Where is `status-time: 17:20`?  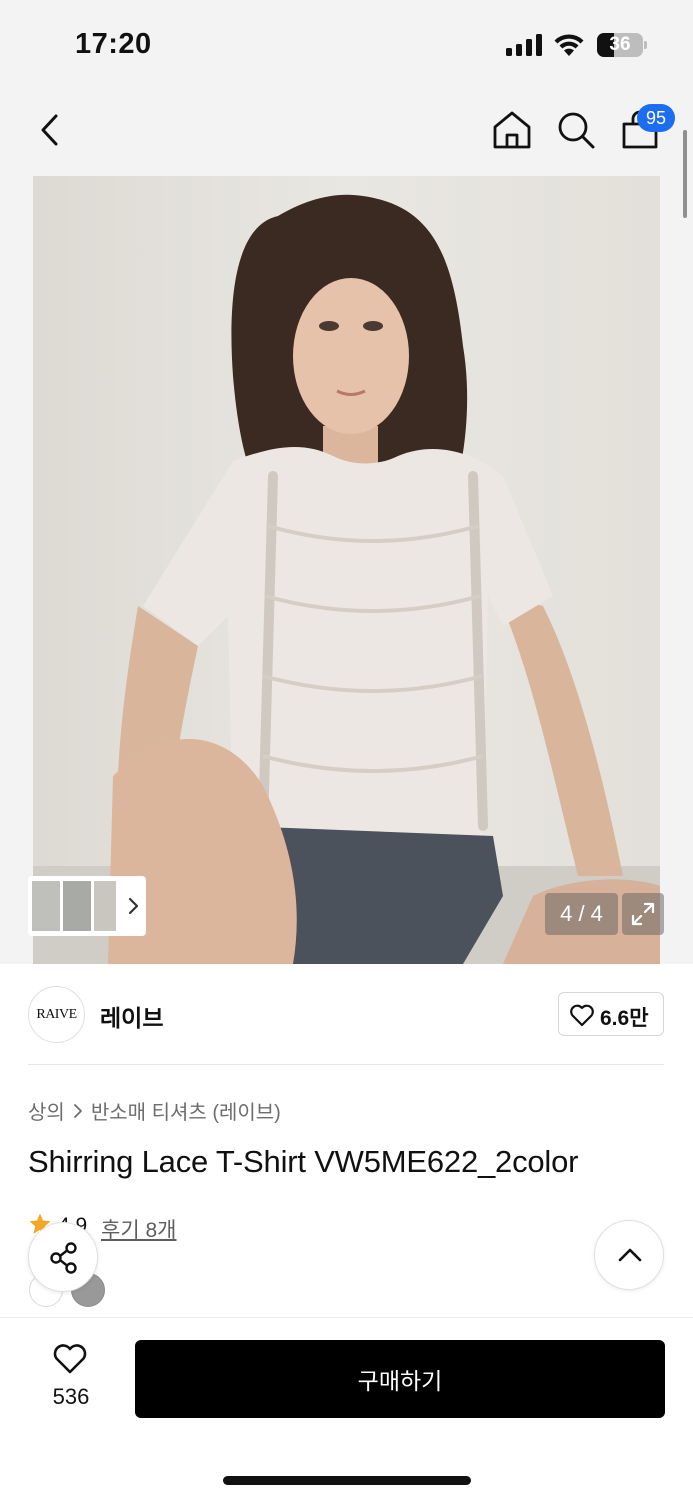 status-time: 17:20 is located at coordinates (113, 44).